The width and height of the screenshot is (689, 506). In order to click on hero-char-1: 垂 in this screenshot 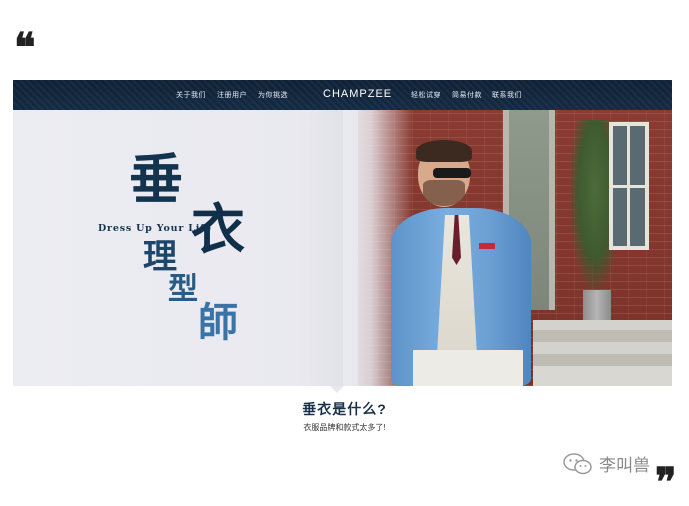, I will do `click(156, 179)`.